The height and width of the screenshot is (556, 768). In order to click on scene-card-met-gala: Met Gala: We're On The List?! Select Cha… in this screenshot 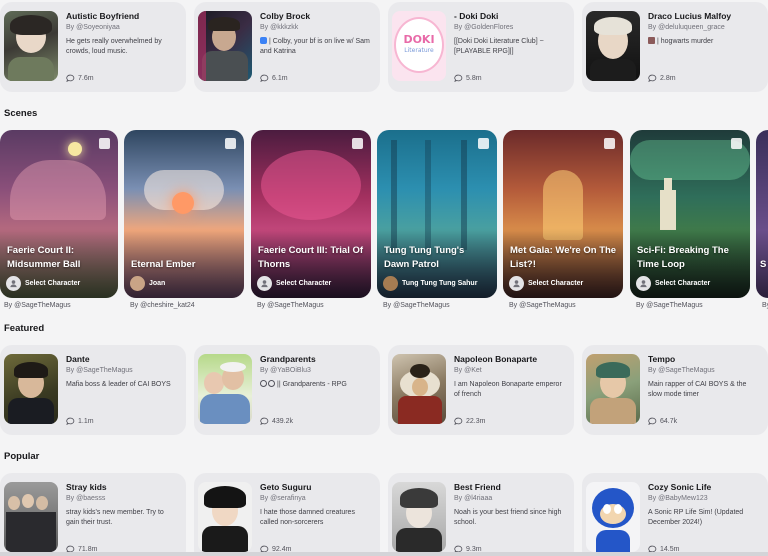, I will do `click(563, 214)`.